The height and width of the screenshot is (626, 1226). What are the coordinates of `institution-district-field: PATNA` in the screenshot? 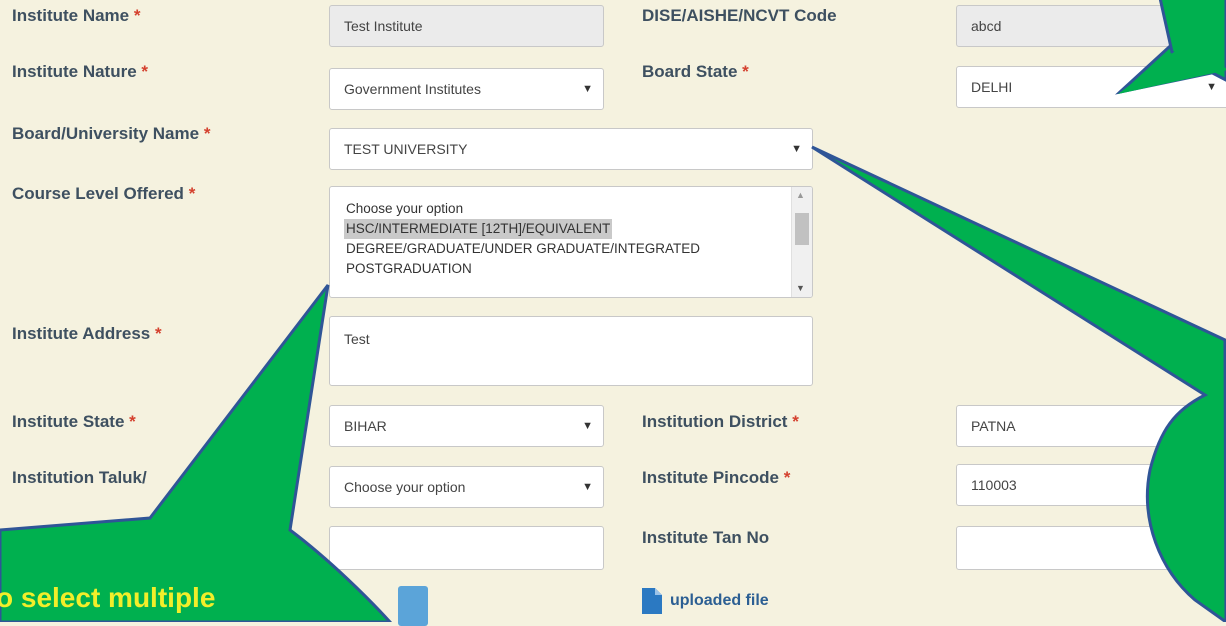 It's located at (1091, 426).